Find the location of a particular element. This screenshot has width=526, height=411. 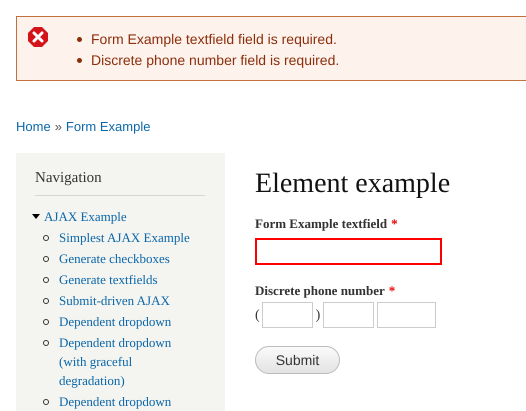

submit-button: Submit is located at coordinates (297, 360).